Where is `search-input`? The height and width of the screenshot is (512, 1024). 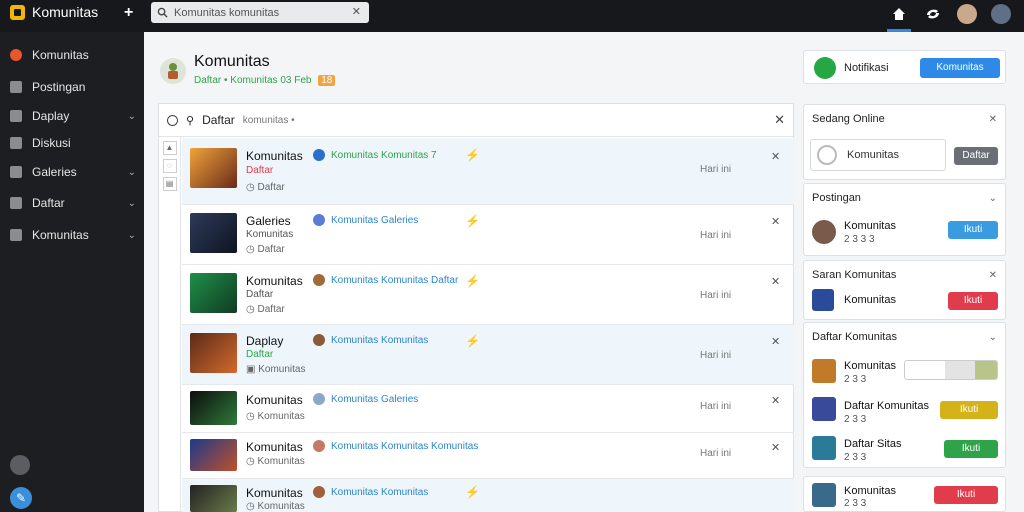 search-input is located at coordinates (259, 12).